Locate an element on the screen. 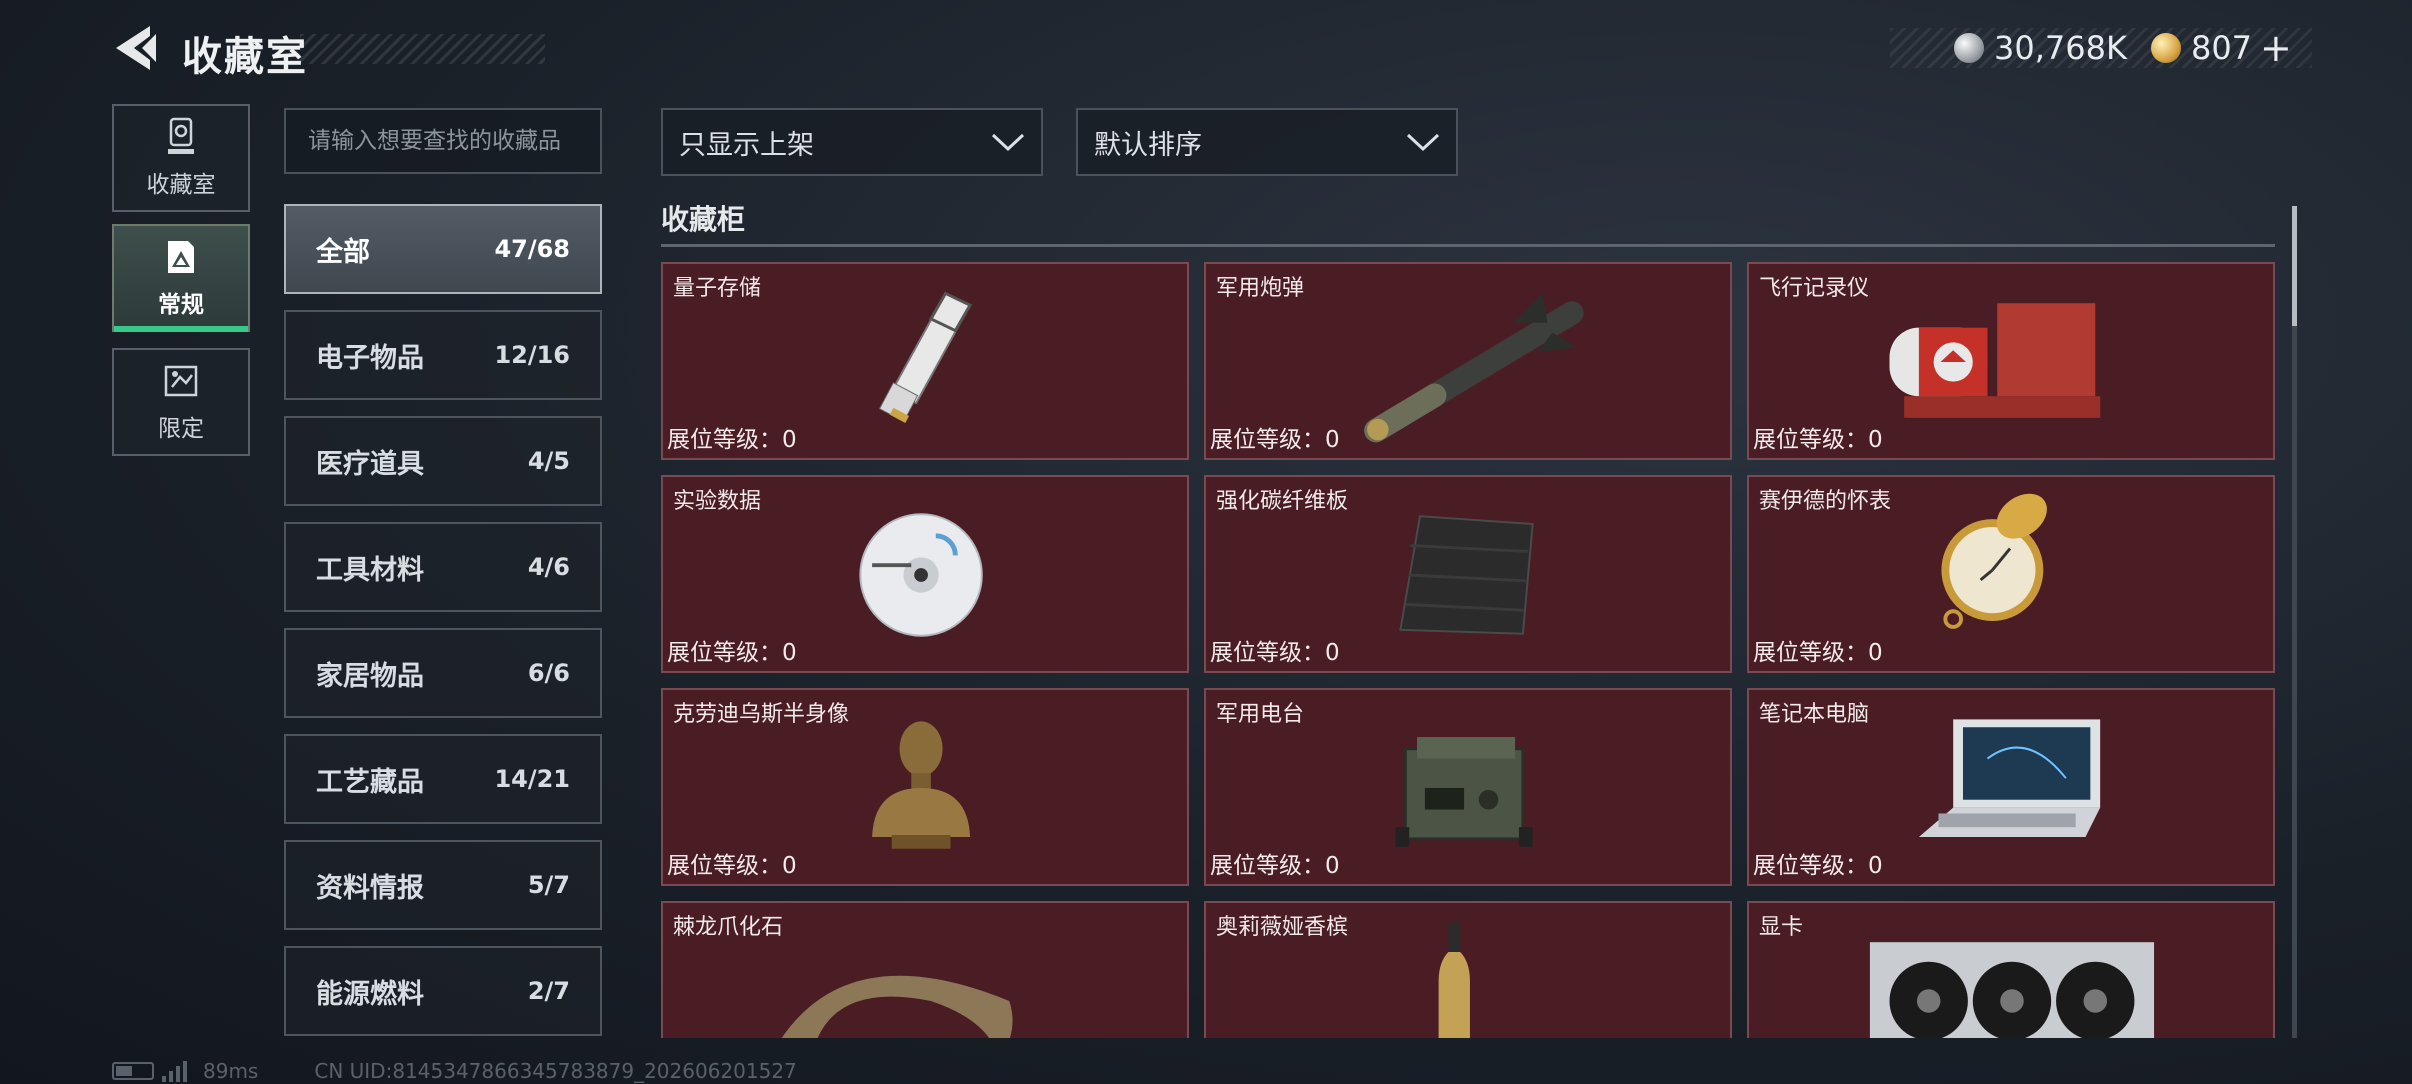  category-name: 工具材料 is located at coordinates (370, 570).